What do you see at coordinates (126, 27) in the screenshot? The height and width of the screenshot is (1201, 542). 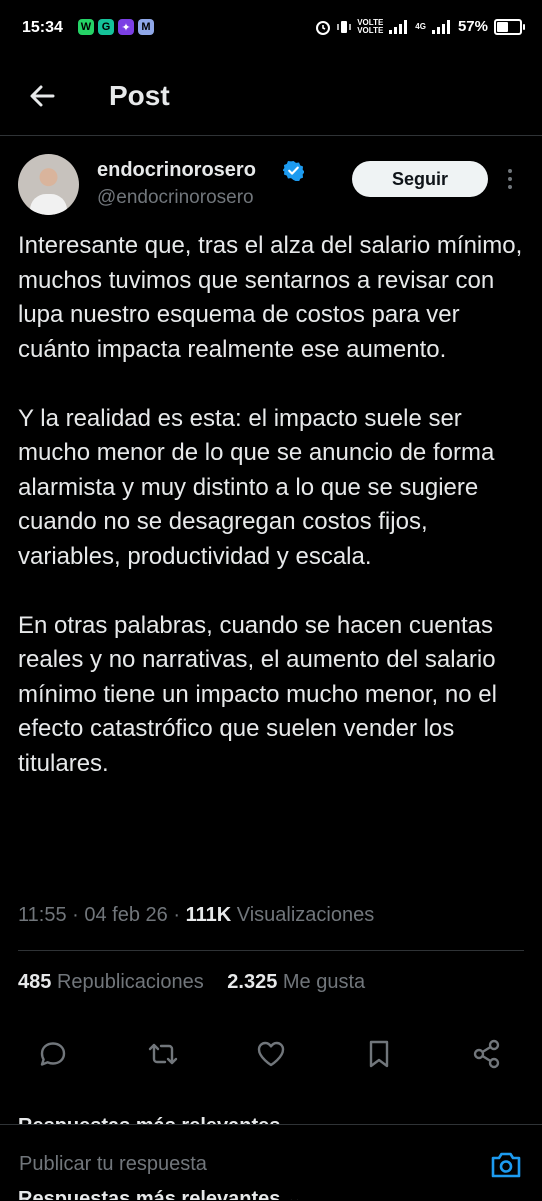 I see `chat-app-icon: ✦` at bounding box center [126, 27].